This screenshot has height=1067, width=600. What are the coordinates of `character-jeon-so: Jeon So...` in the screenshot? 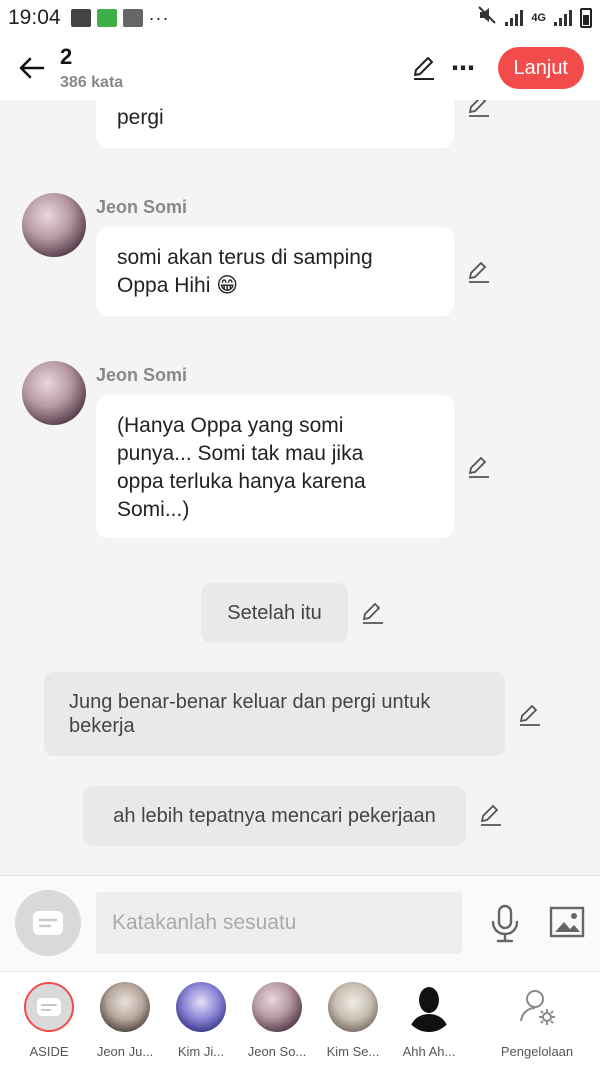 It's located at (277, 1020).